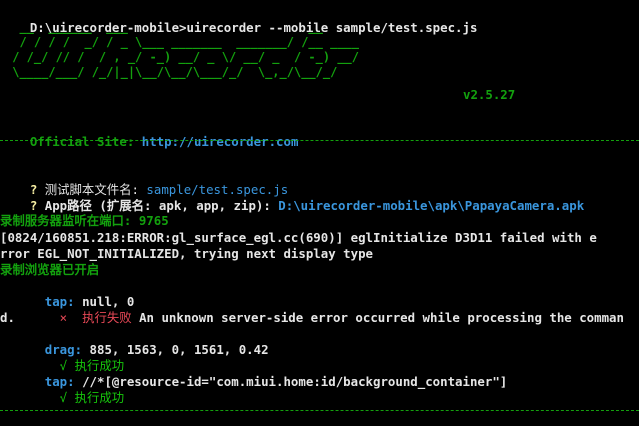 The width and height of the screenshot is (639, 426). I want to click on official-site-line: Official Site: http://uirecorder.com, so click(149, 133).